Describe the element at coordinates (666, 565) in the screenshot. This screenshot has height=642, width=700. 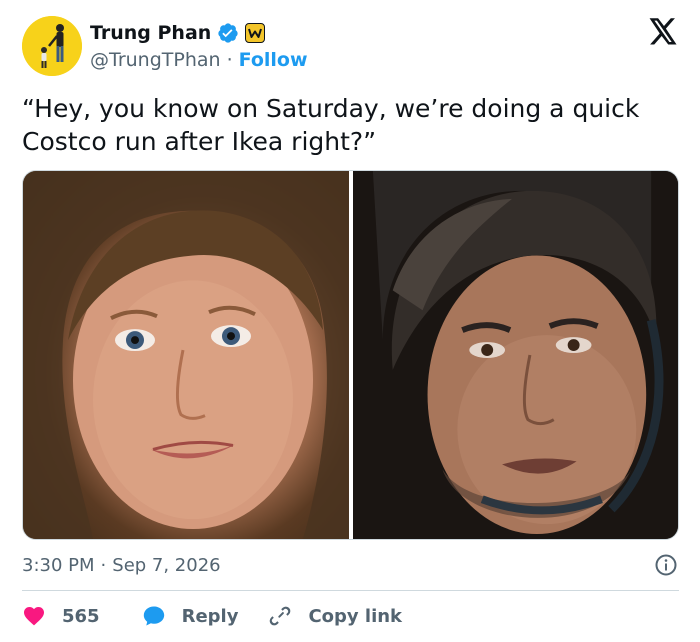
I see `info-icon` at that location.